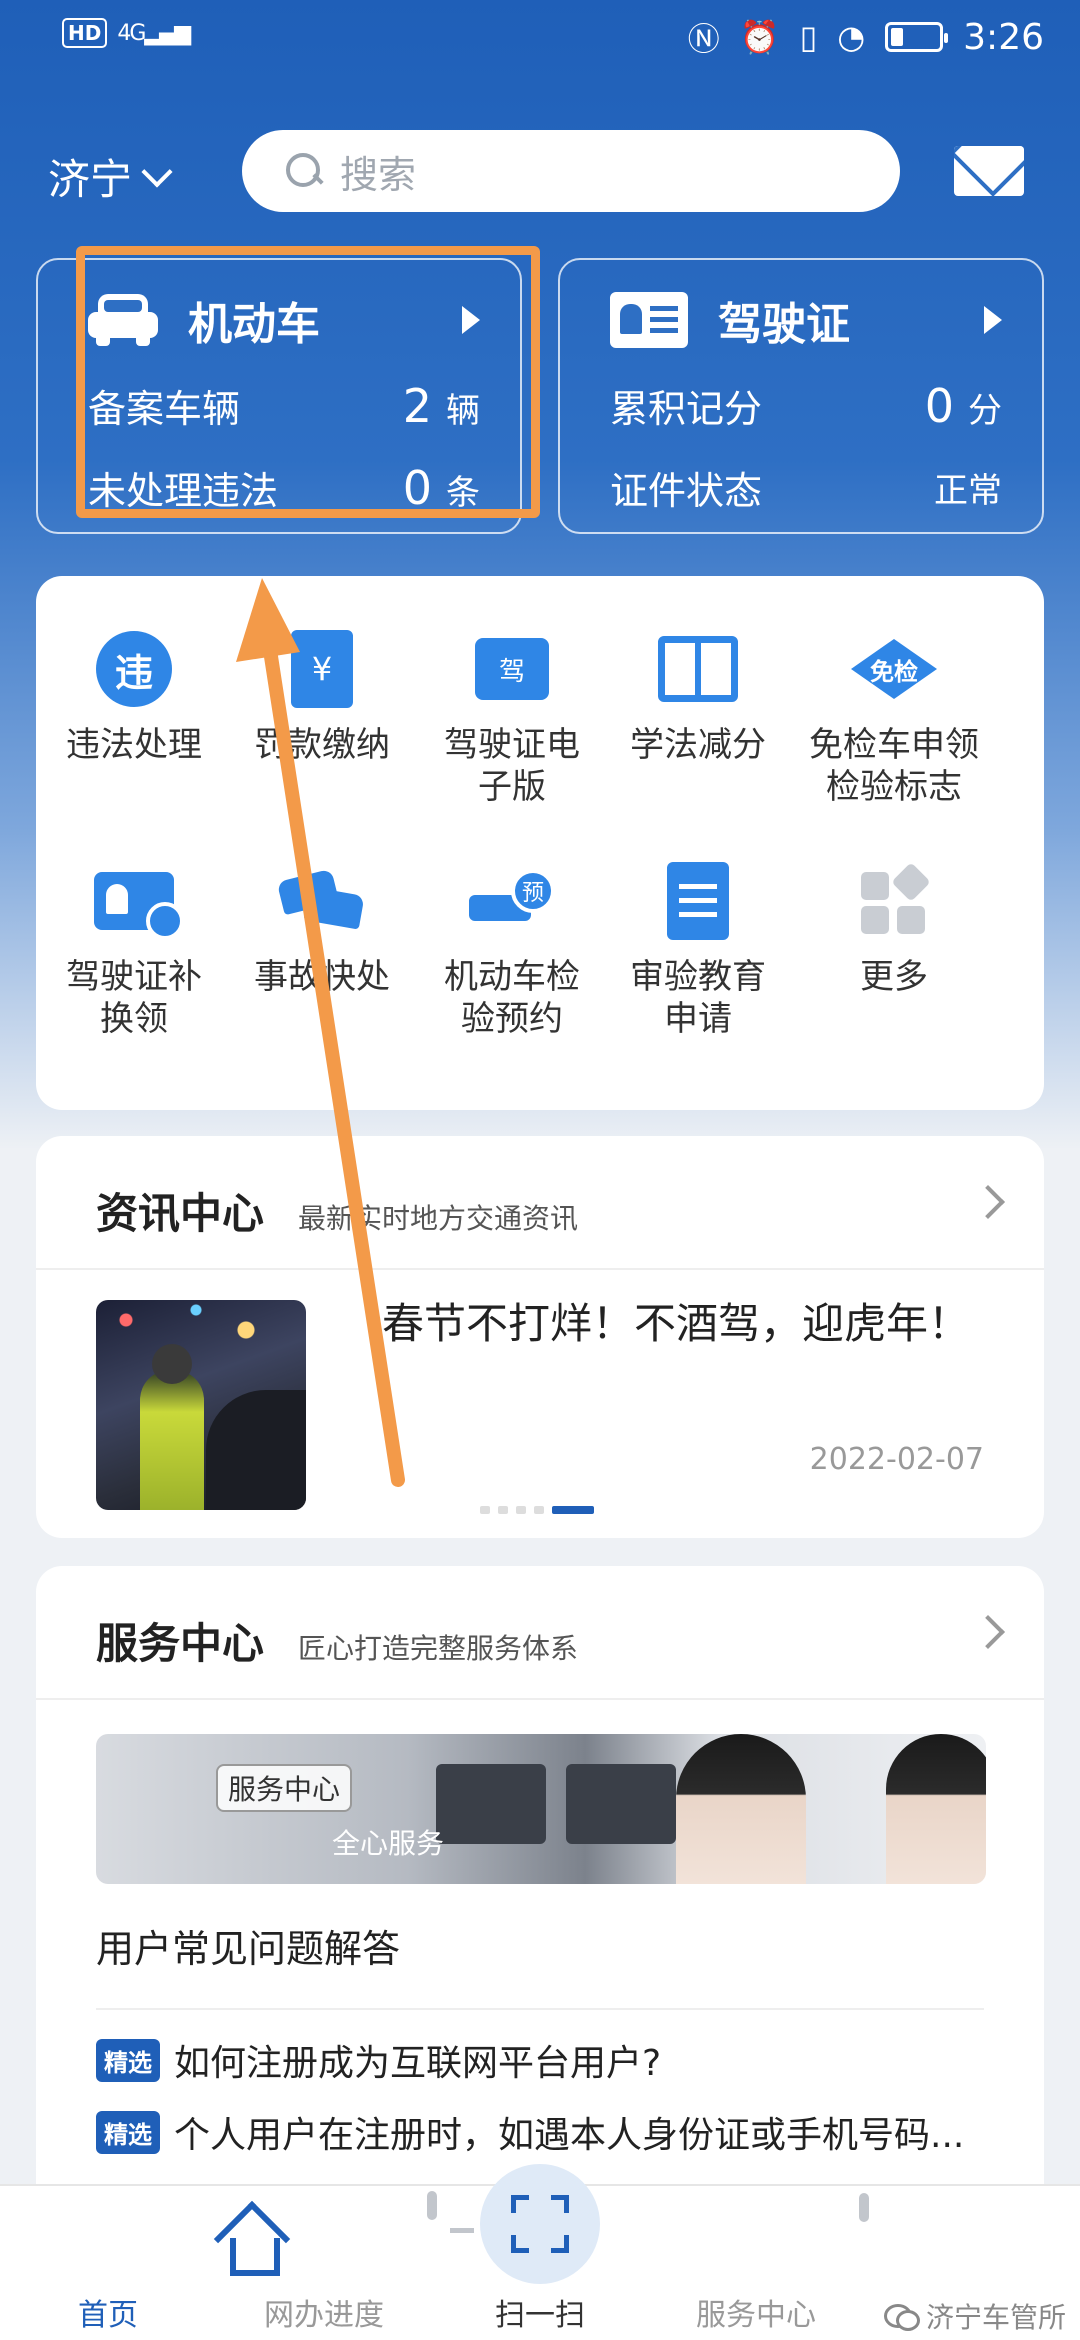 This screenshot has height=2340, width=1080. What do you see at coordinates (180, 1643) in the screenshot?
I see `service-center-title: 服务中心` at bounding box center [180, 1643].